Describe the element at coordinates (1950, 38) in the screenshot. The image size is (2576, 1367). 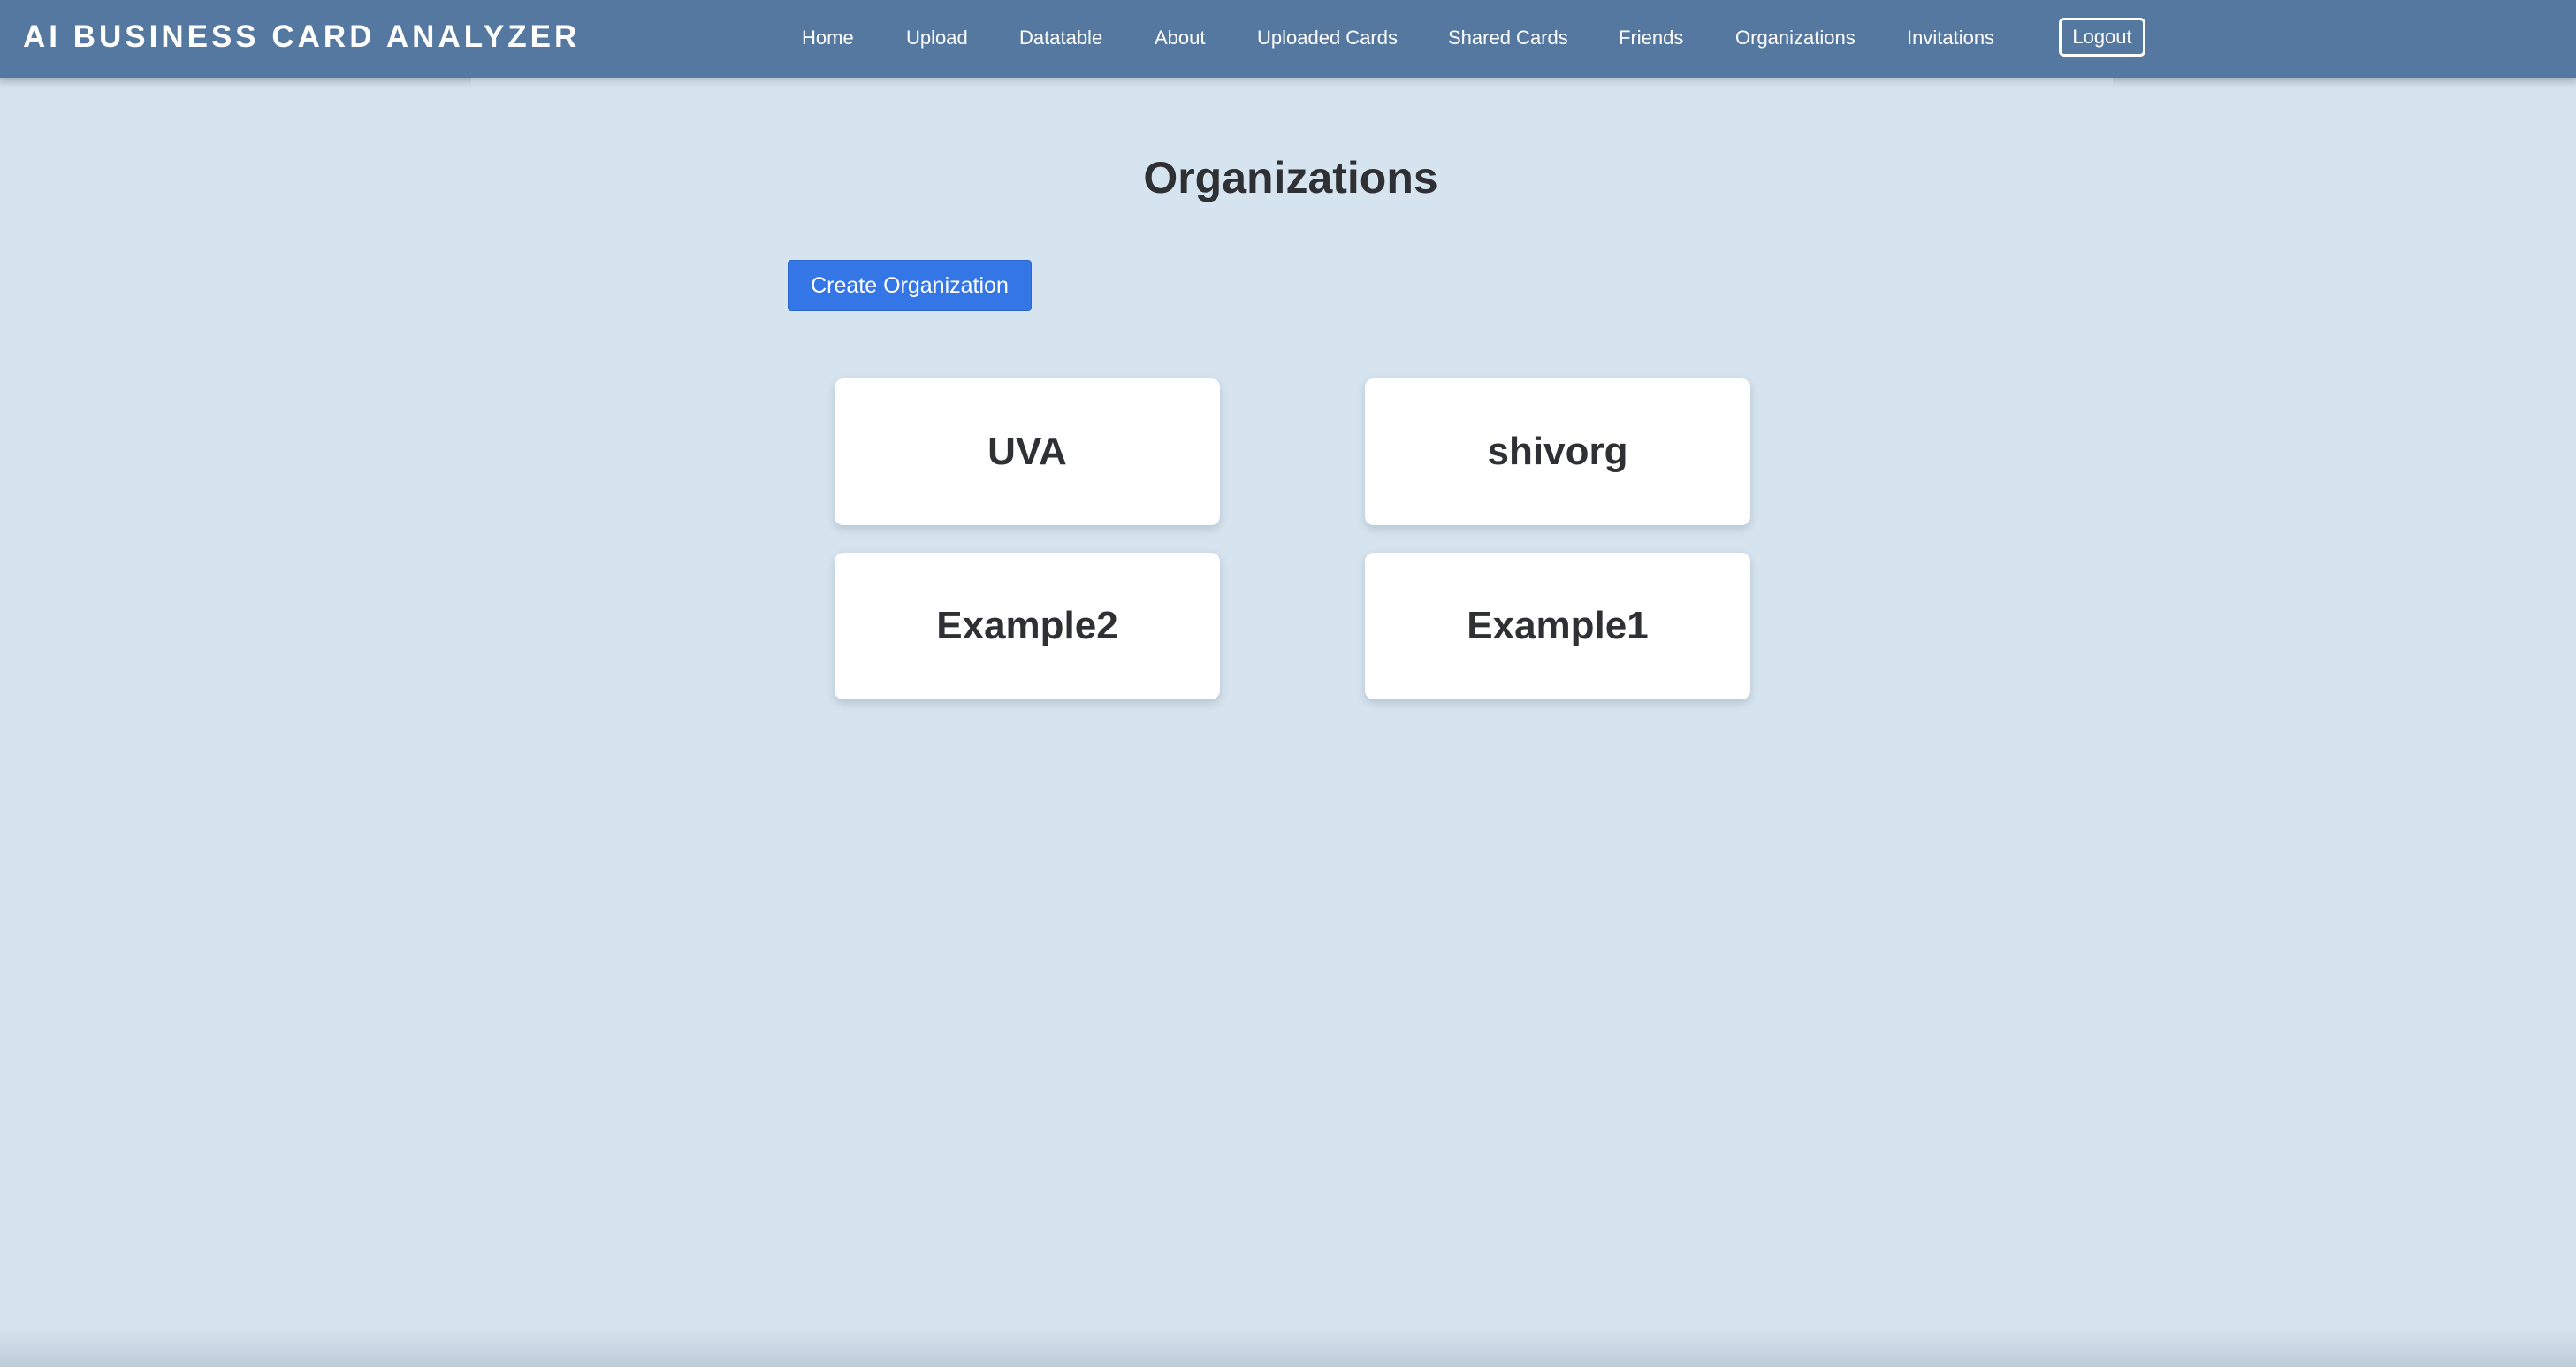
I see `nav-link-invitations: Invitations` at that location.